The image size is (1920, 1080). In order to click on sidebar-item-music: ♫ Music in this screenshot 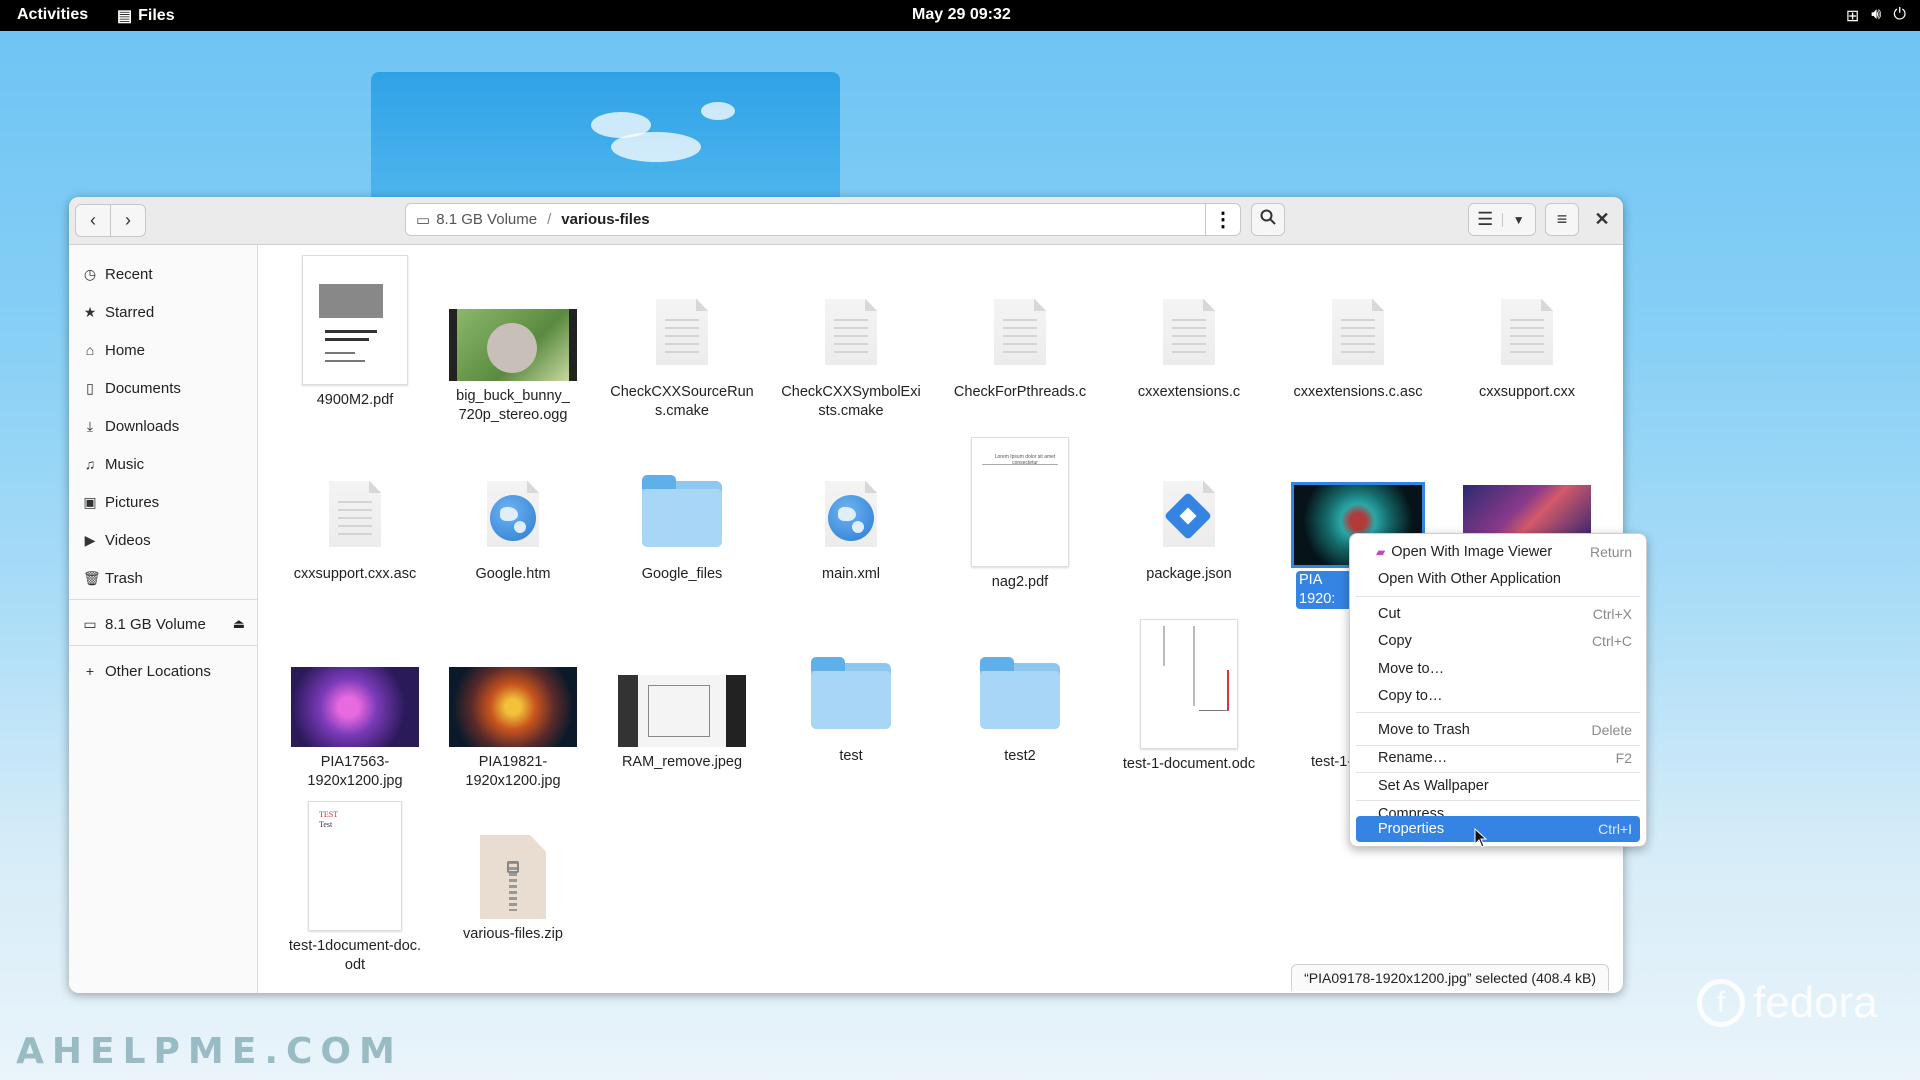, I will do `click(113, 464)`.